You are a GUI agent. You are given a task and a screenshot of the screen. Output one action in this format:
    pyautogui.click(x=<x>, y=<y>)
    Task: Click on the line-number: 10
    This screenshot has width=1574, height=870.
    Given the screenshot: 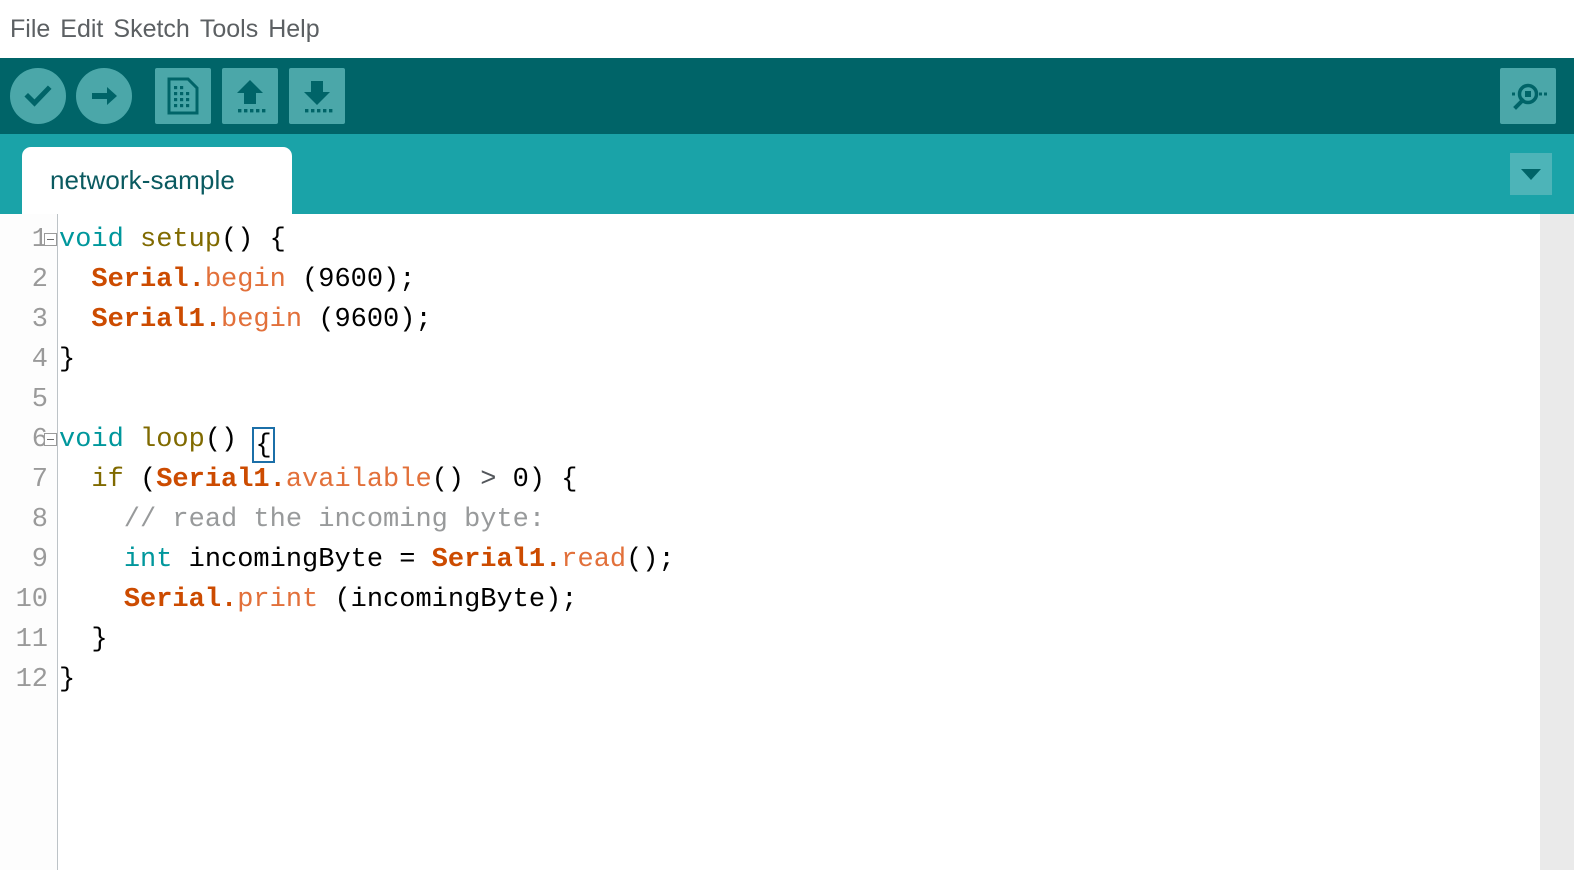 What is the action you would take?
    pyautogui.click(x=31, y=600)
    